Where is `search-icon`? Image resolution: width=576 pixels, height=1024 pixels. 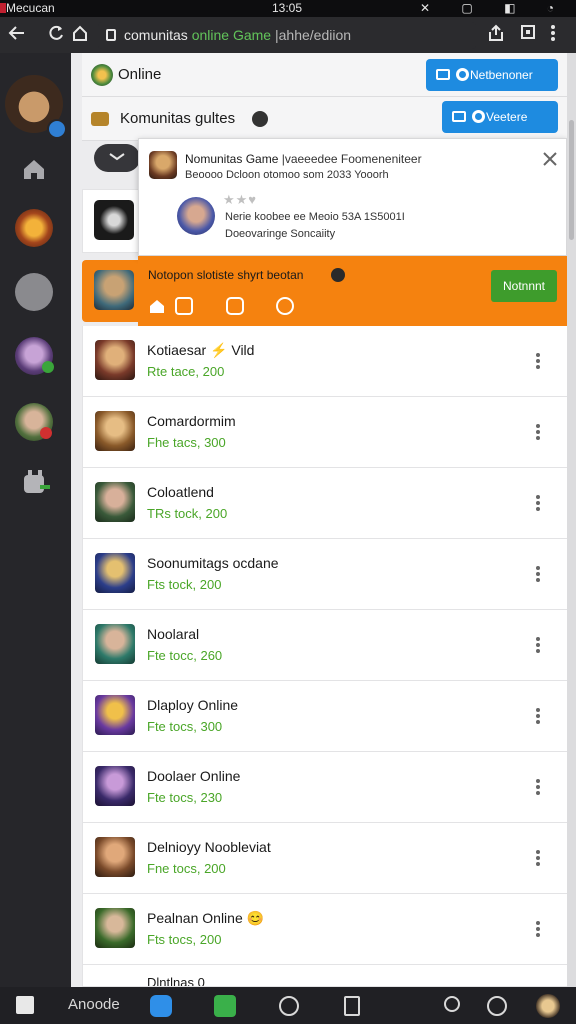
search-icon is located at coordinates (452, 1004).